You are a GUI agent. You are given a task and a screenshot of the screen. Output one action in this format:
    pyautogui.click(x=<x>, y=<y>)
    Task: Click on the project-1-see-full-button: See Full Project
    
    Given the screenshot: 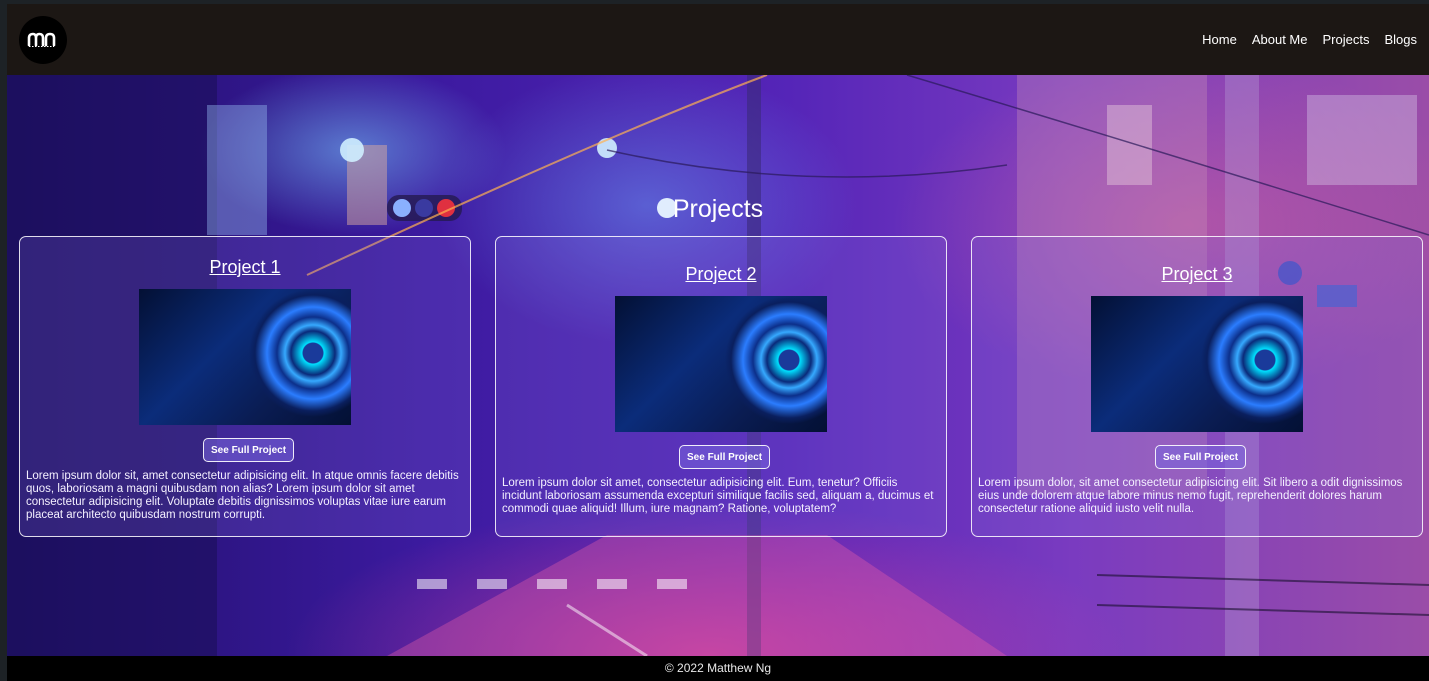 What is the action you would take?
    pyautogui.click(x=249, y=450)
    